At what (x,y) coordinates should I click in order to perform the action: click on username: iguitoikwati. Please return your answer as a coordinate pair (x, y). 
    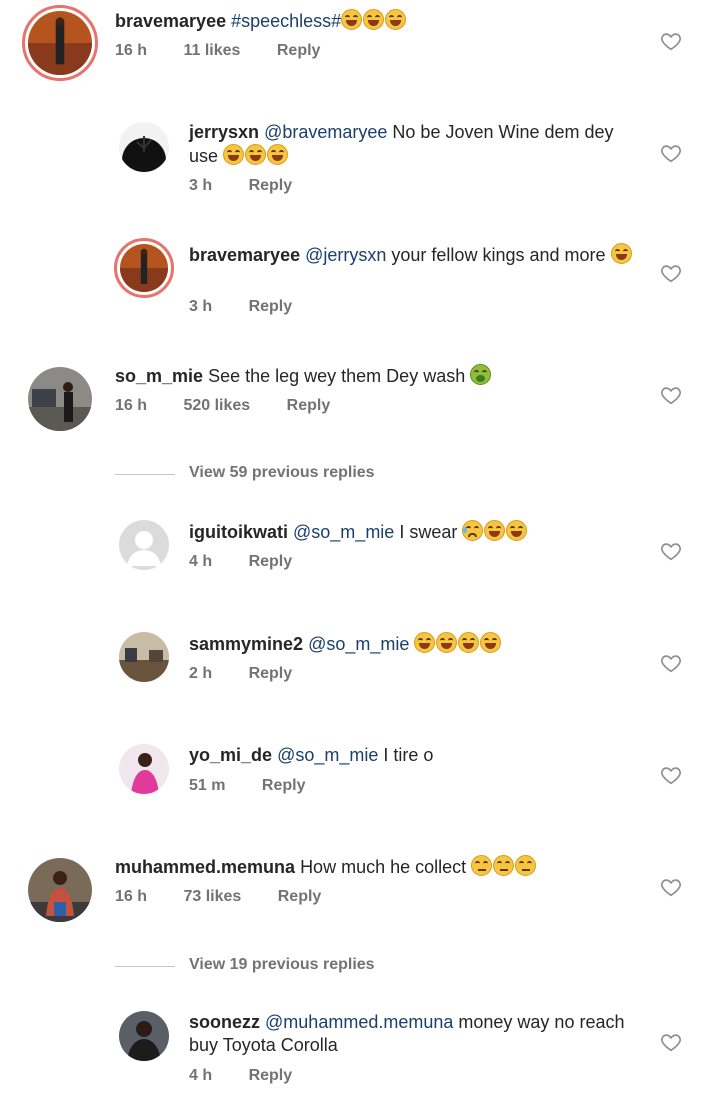
    Looking at the image, I should click on (238, 532).